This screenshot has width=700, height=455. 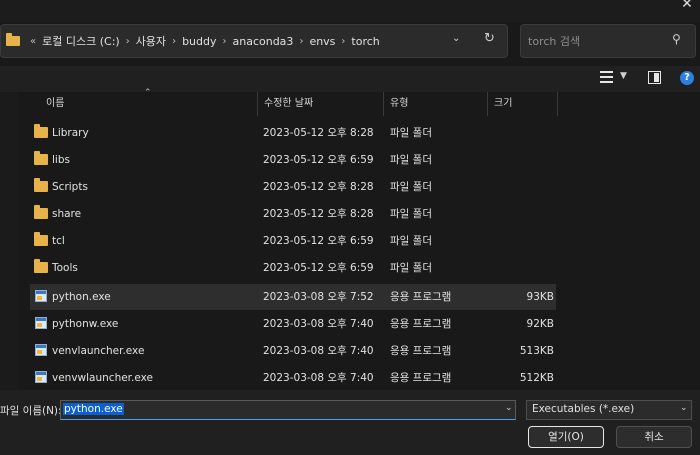 What do you see at coordinates (438, 104) in the screenshot?
I see `column-header-type: 유형` at bounding box center [438, 104].